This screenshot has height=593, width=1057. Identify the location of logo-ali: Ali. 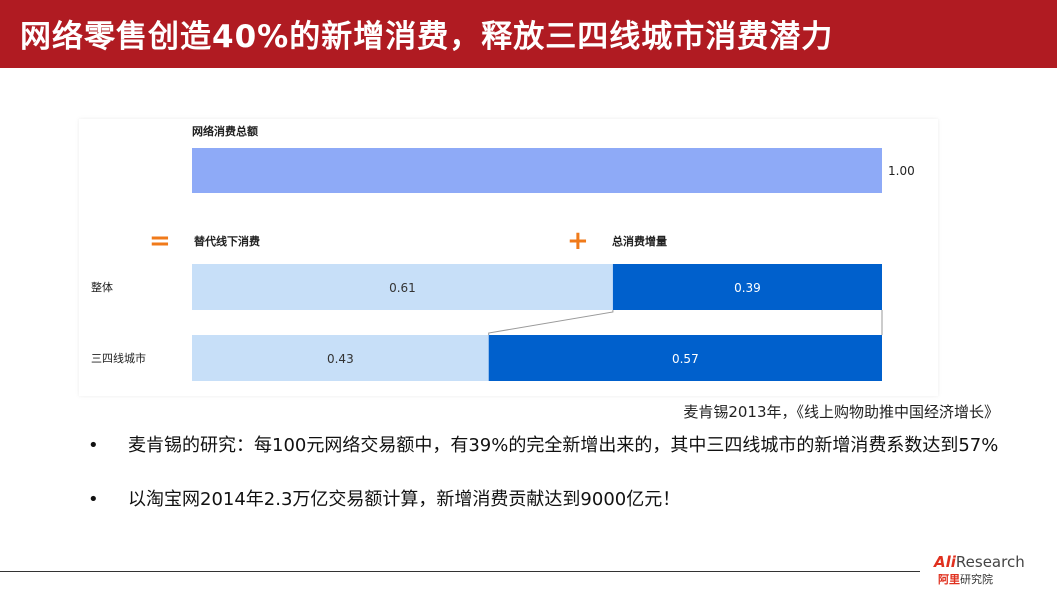
(945, 562).